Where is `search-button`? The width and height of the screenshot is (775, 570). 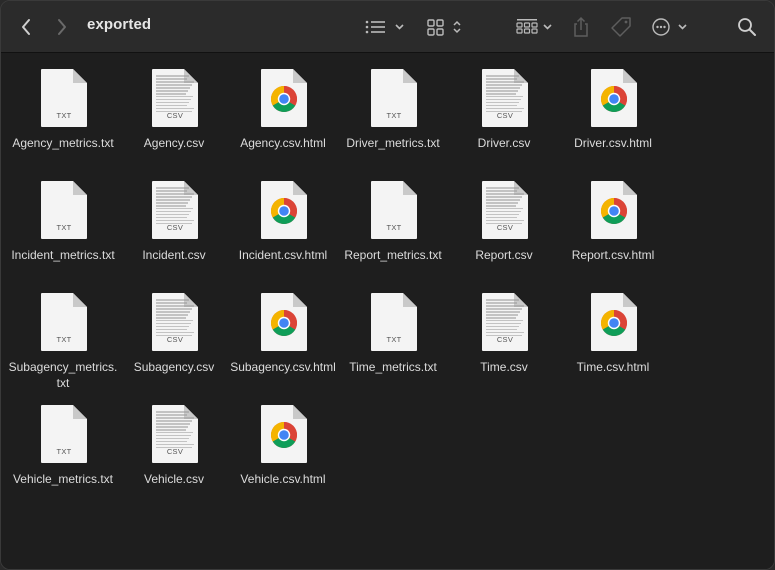
search-button is located at coordinates (747, 27).